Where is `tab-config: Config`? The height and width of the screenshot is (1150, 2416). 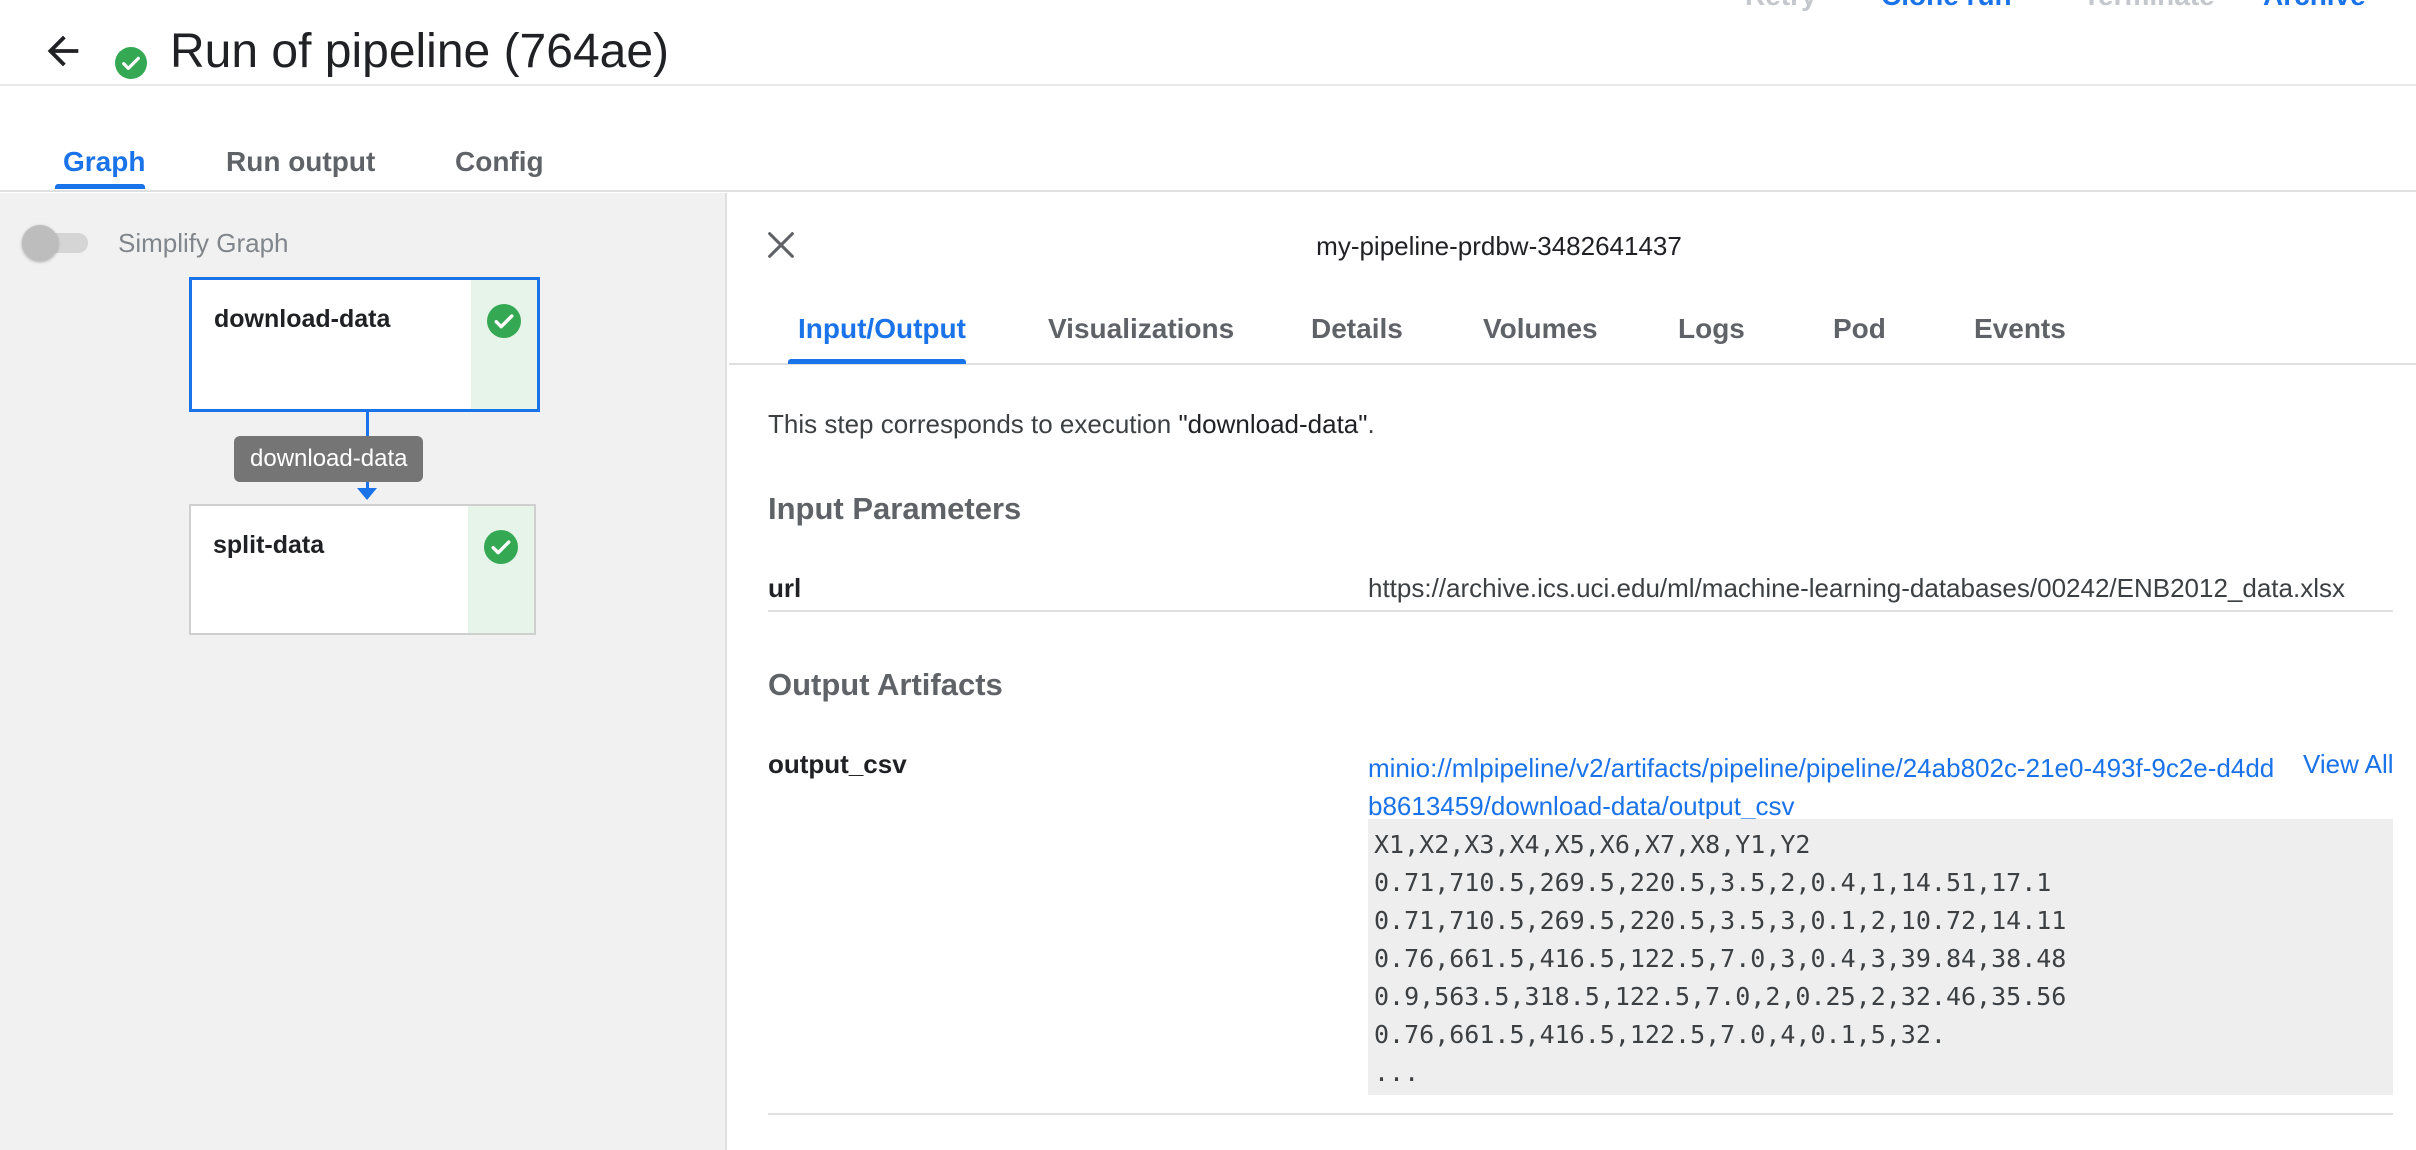
tab-config: Config is located at coordinates (499, 162).